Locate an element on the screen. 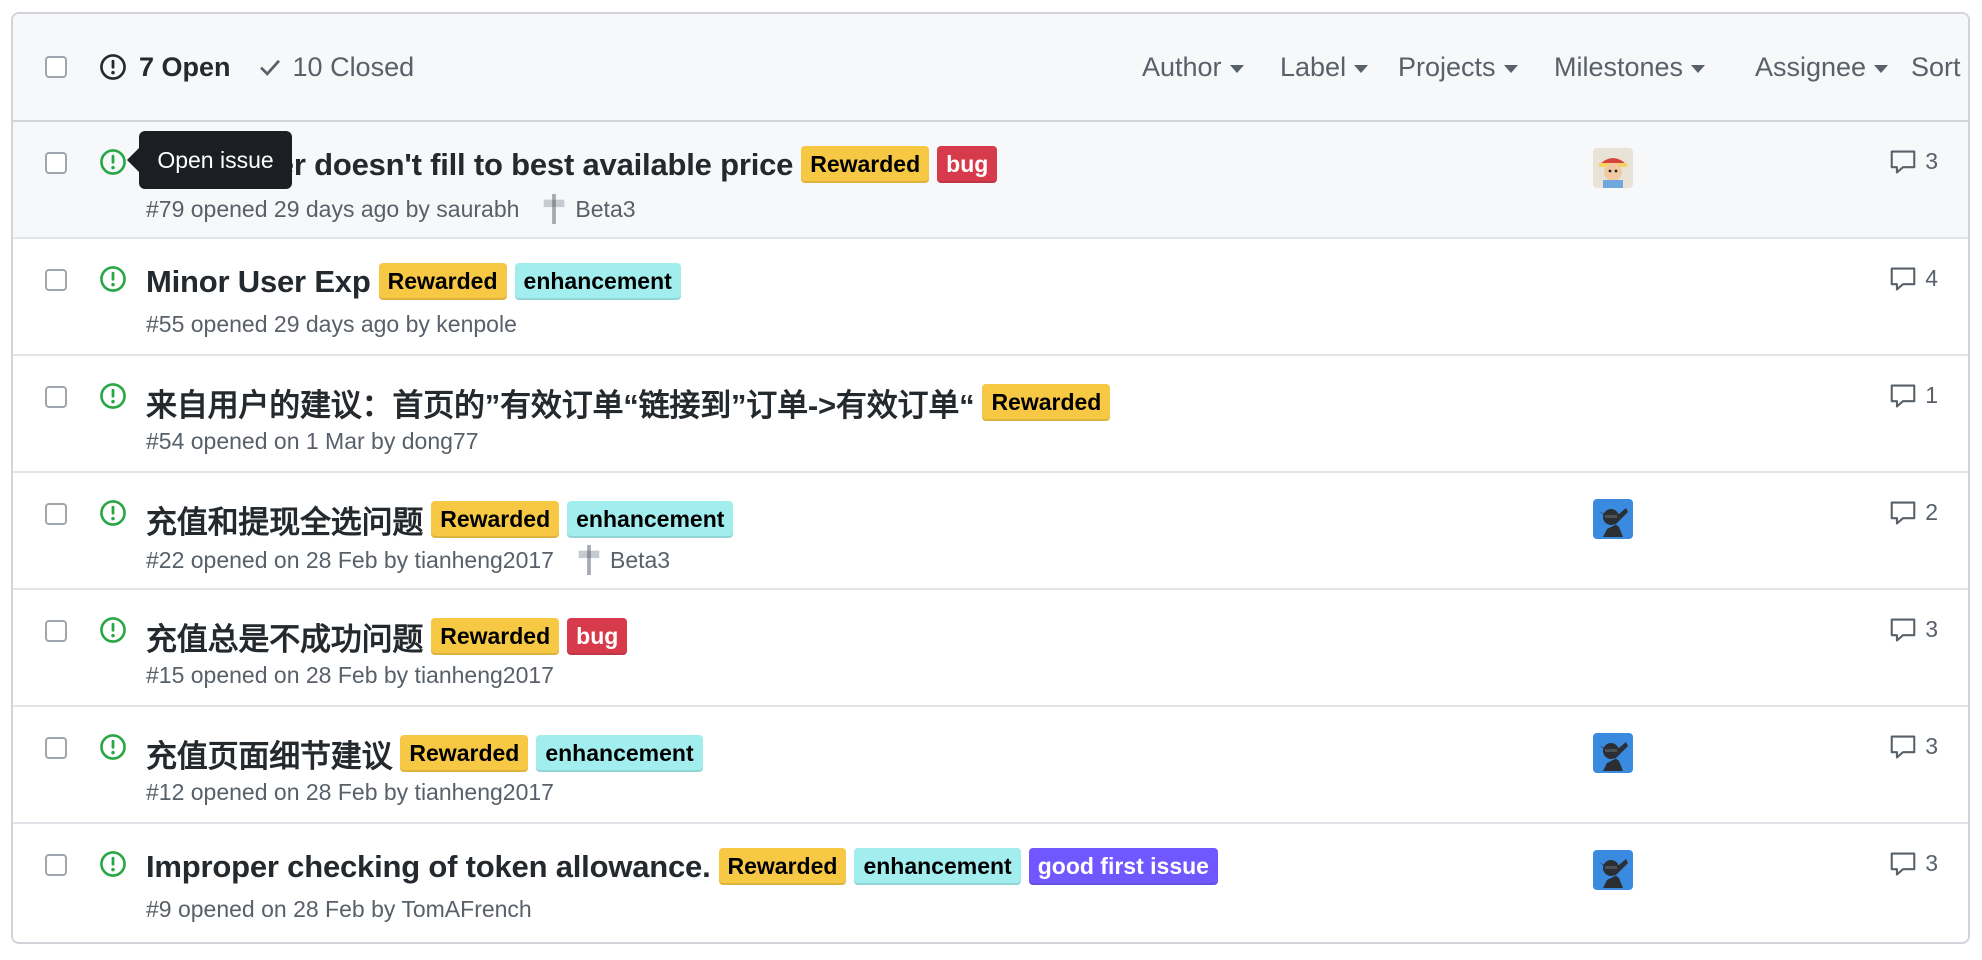 This screenshot has height=960, width=1982. issue-title-line: 充值页面细节建议 Rewarded enhancement is located at coordinates (424, 753).